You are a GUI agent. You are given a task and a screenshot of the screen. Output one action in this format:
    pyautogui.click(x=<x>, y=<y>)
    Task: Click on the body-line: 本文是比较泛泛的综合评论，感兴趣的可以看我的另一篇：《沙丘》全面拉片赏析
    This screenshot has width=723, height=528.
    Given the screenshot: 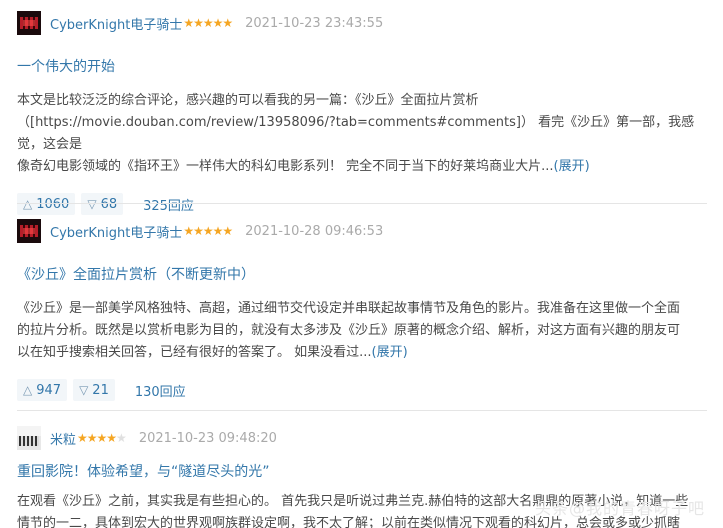 What is the action you would take?
    pyautogui.click(x=248, y=100)
    